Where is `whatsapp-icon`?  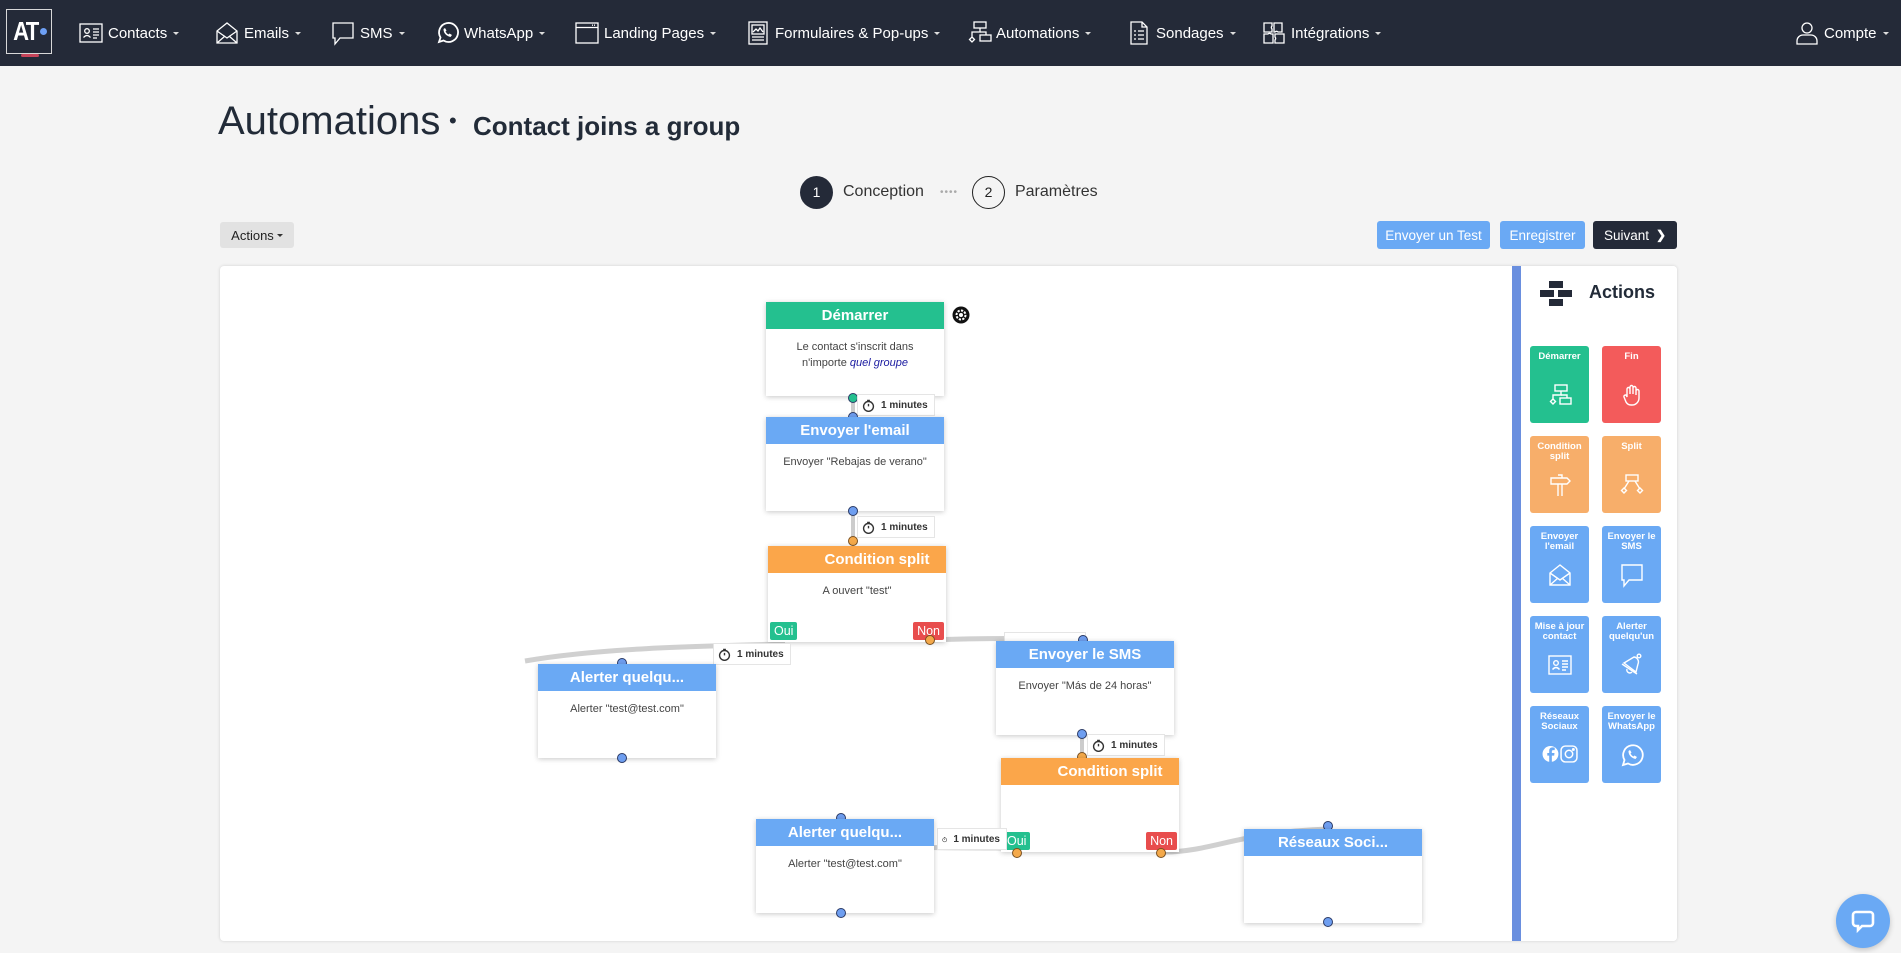 whatsapp-icon is located at coordinates (1632, 755).